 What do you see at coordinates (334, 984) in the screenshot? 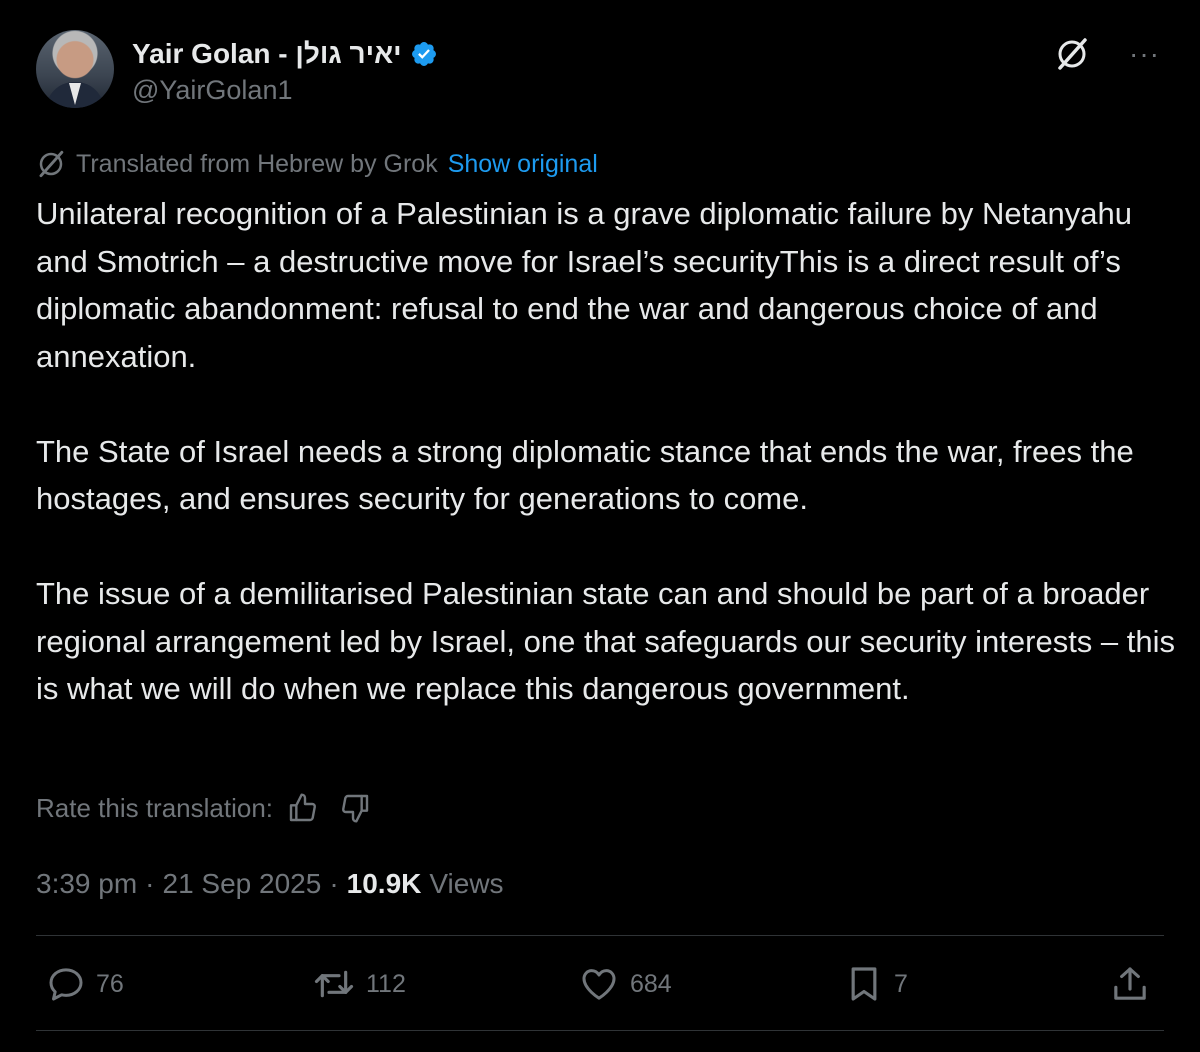
I see `repost-icon` at bounding box center [334, 984].